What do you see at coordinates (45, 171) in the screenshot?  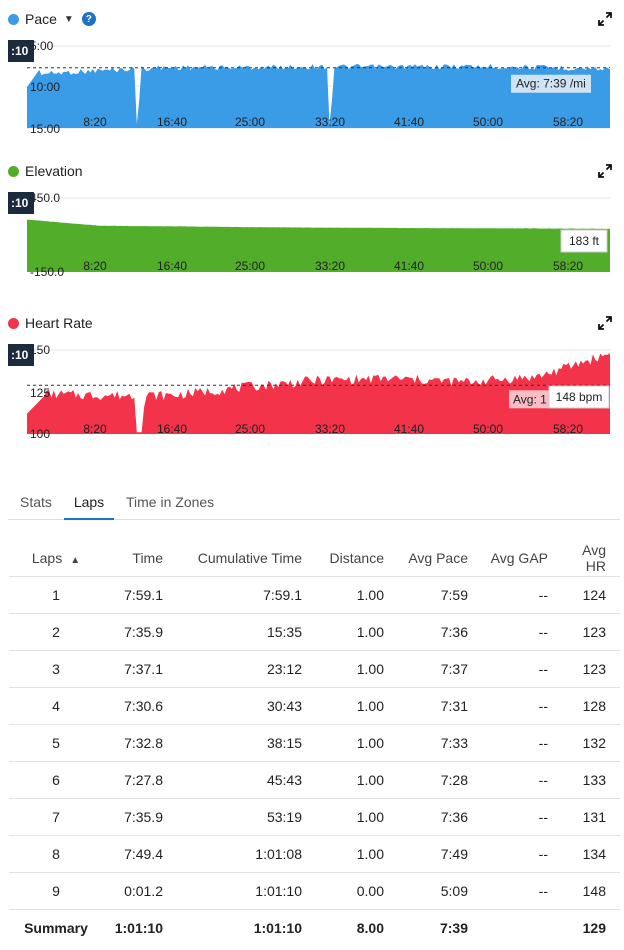 I see `elevation-chart-header: Elevation` at bounding box center [45, 171].